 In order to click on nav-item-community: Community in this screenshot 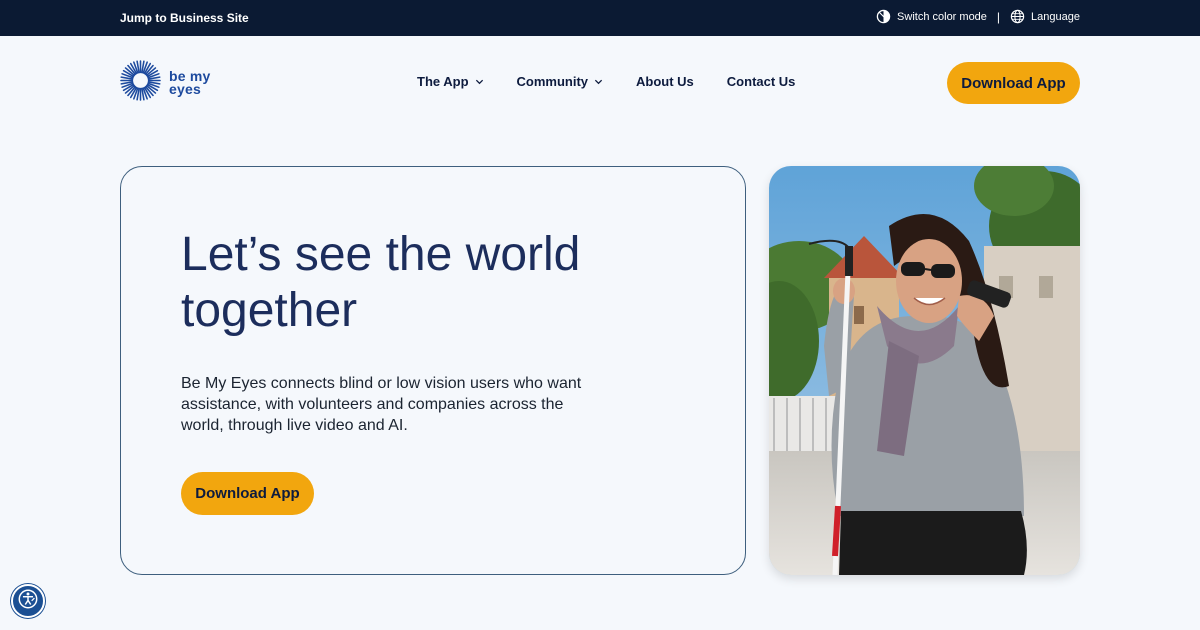, I will do `click(560, 81)`.